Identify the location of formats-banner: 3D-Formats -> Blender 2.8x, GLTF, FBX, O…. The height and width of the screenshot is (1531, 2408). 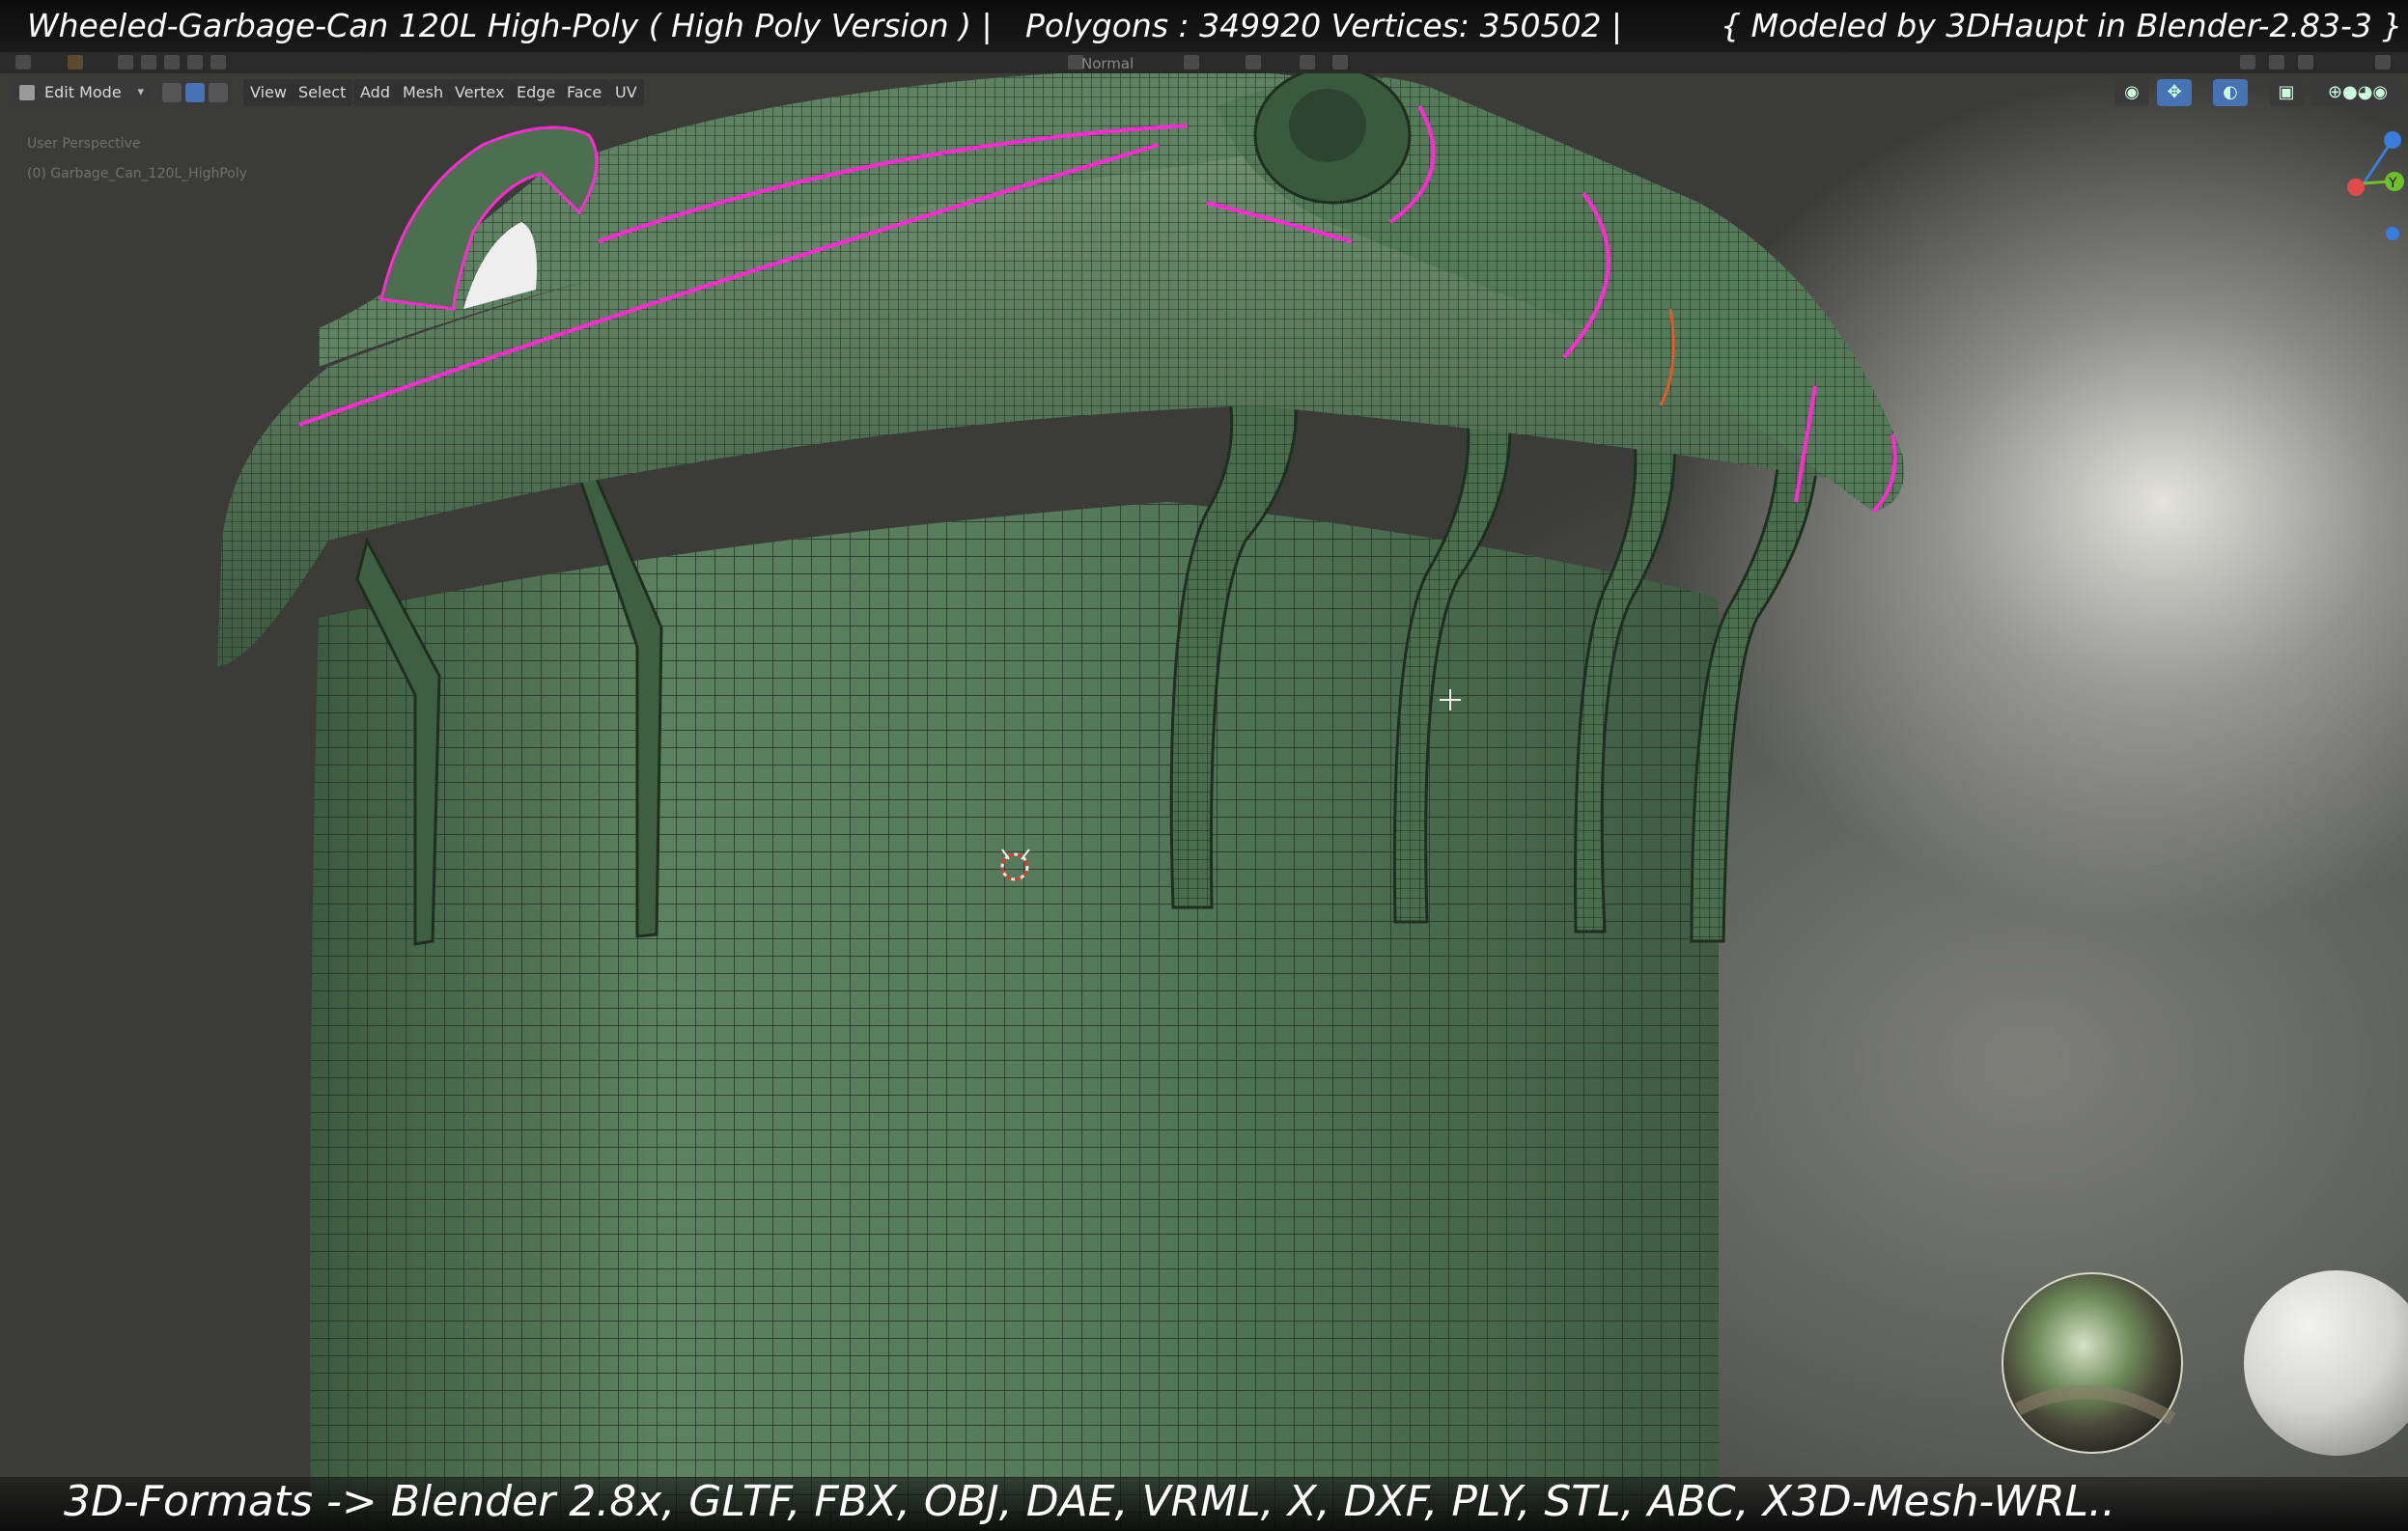
(1204, 1504).